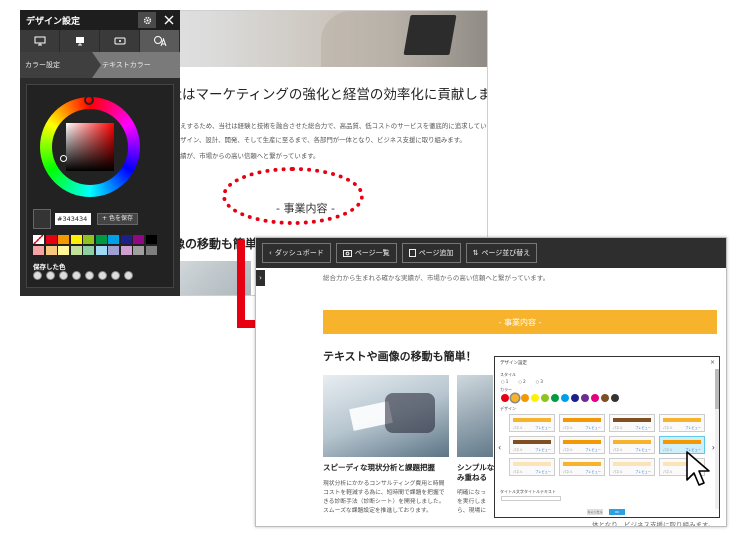 The image size is (745, 535). What do you see at coordinates (40, 41) in the screenshot?
I see `desktop-icon` at bounding box center [40, 41].